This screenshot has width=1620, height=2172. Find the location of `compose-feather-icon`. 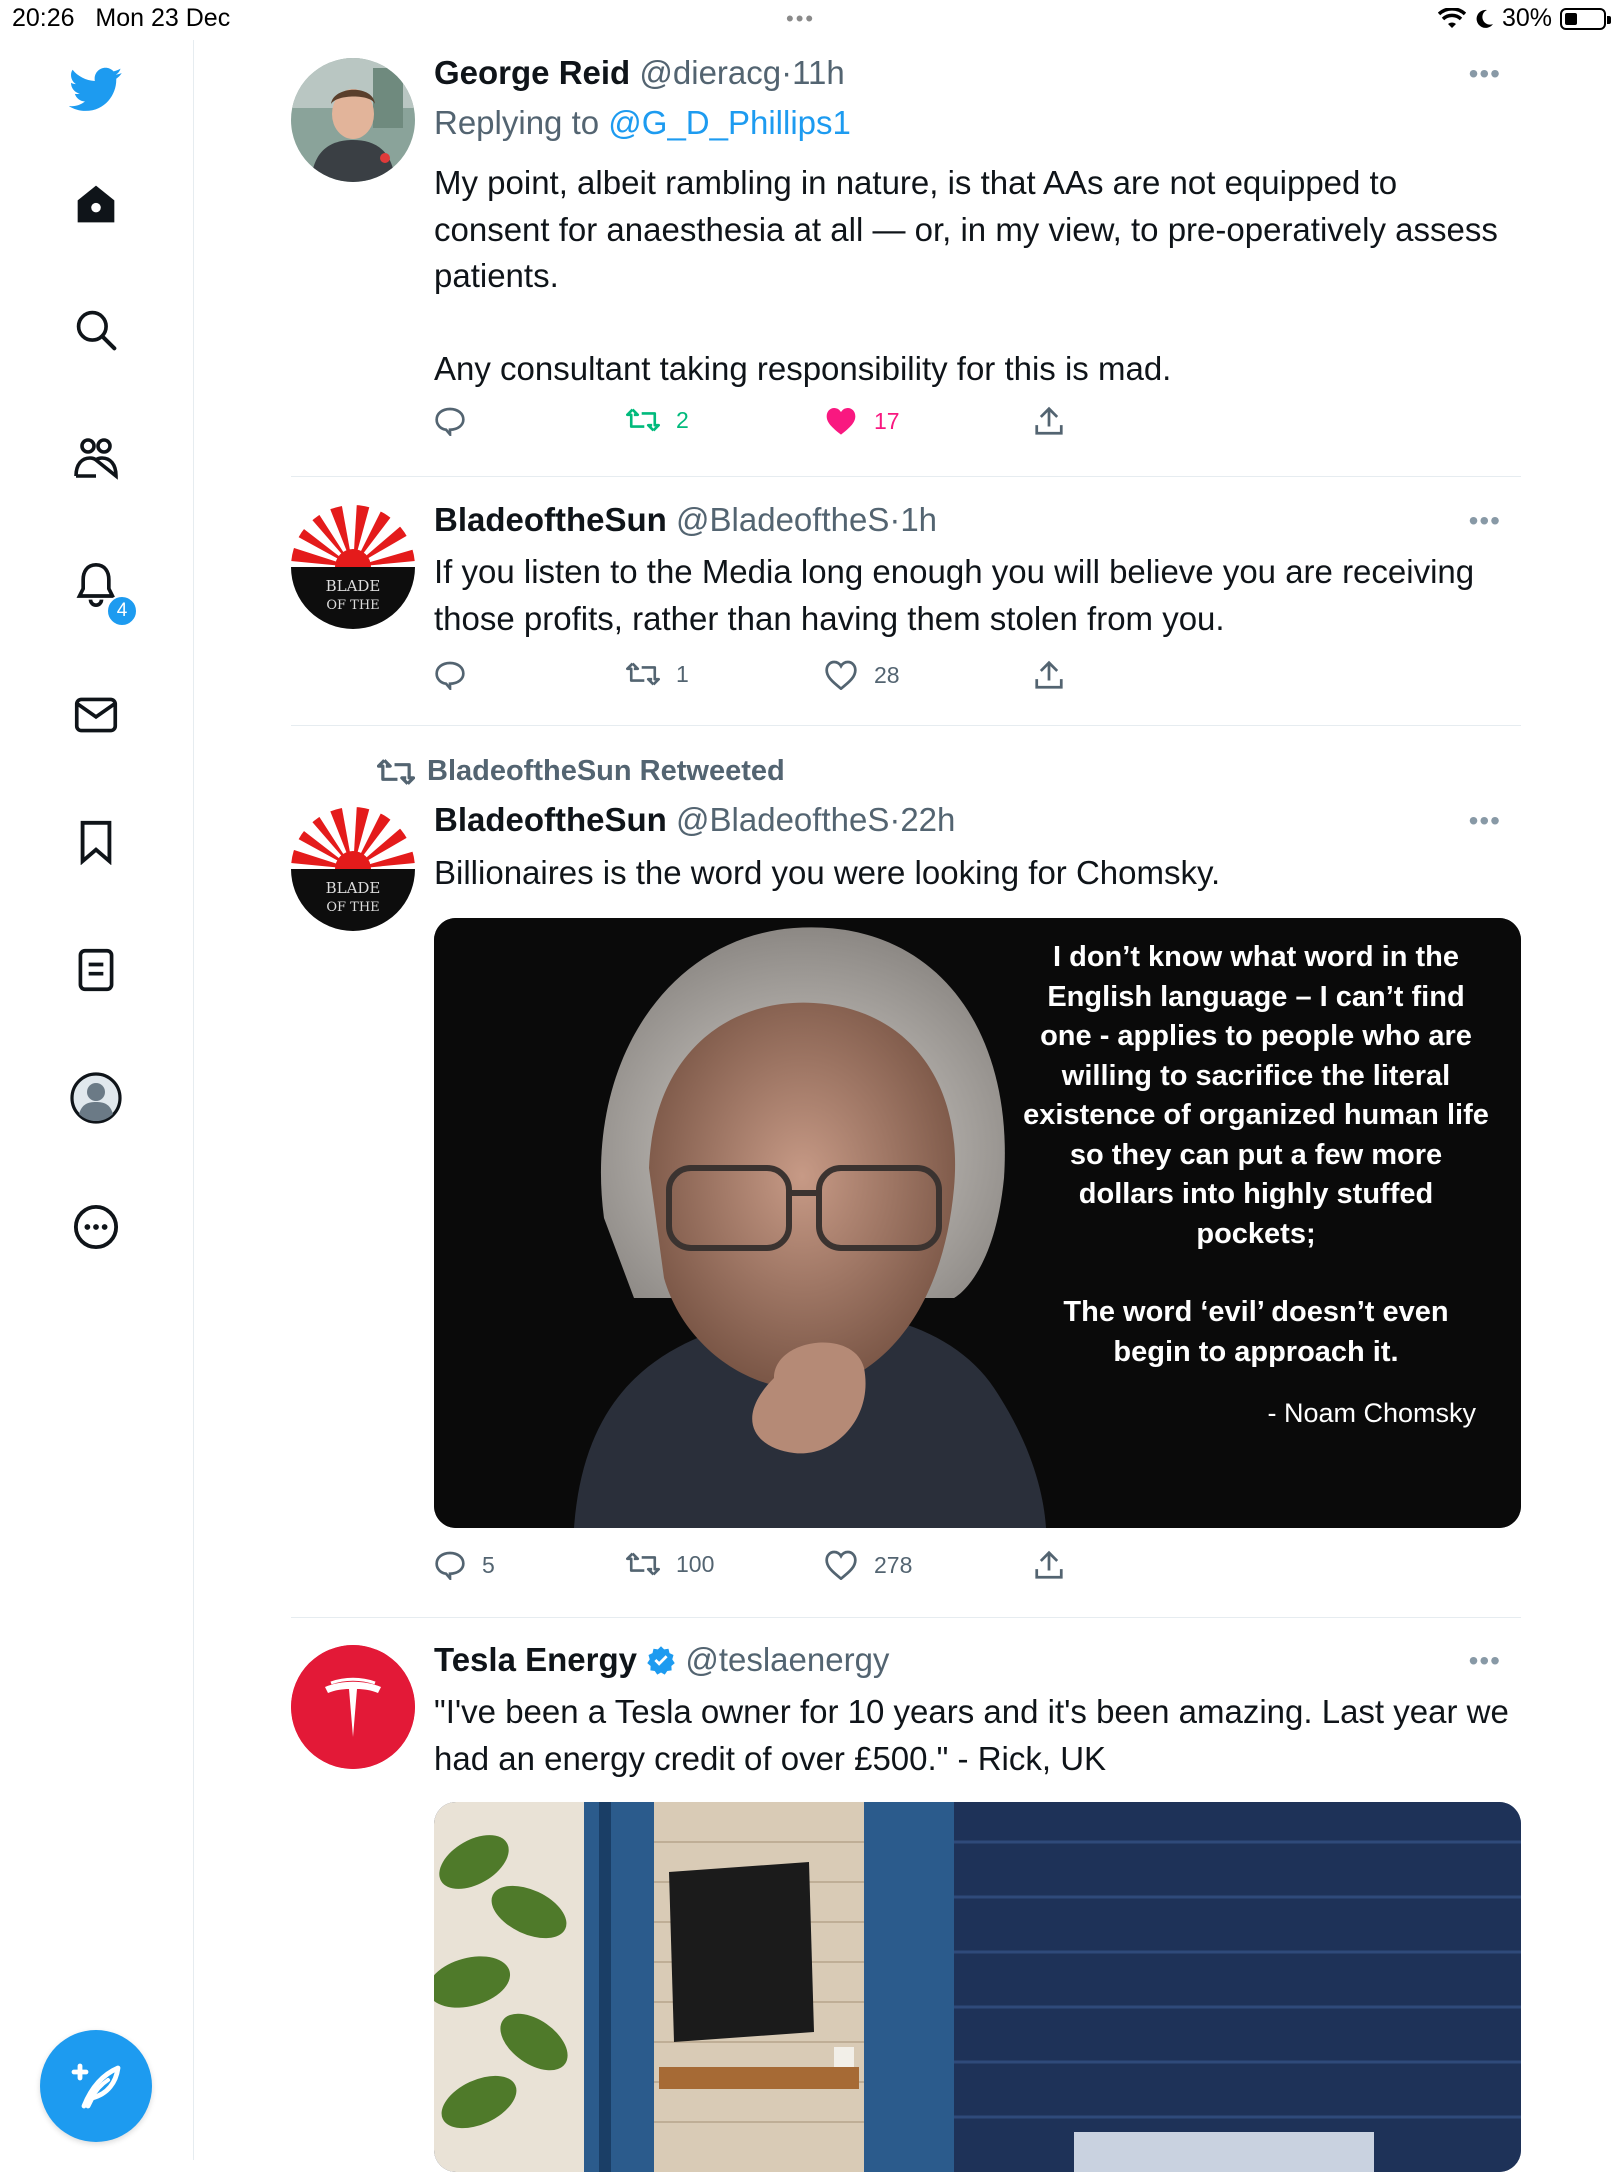

compose-feather-icon is located at coordinates (96, 2086).